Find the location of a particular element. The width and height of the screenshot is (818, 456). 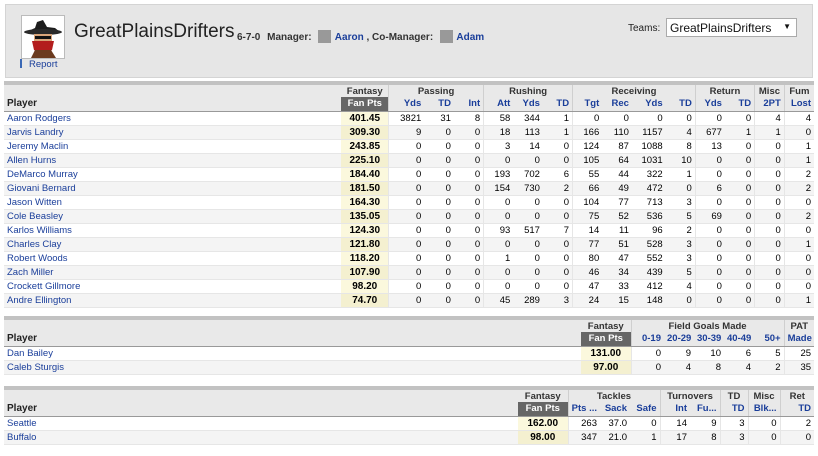

fantasy-points: 131.00 is located at coordinates (606, 353).